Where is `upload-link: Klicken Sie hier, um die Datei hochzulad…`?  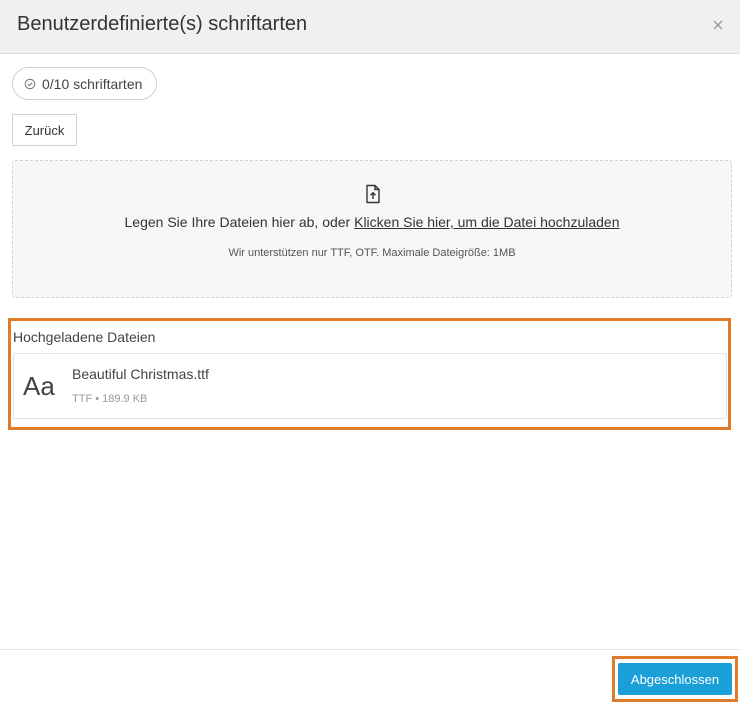
upload-link: Klicken Sie hier, um die Datei hochzulad… is located at coordinates (486, 222).